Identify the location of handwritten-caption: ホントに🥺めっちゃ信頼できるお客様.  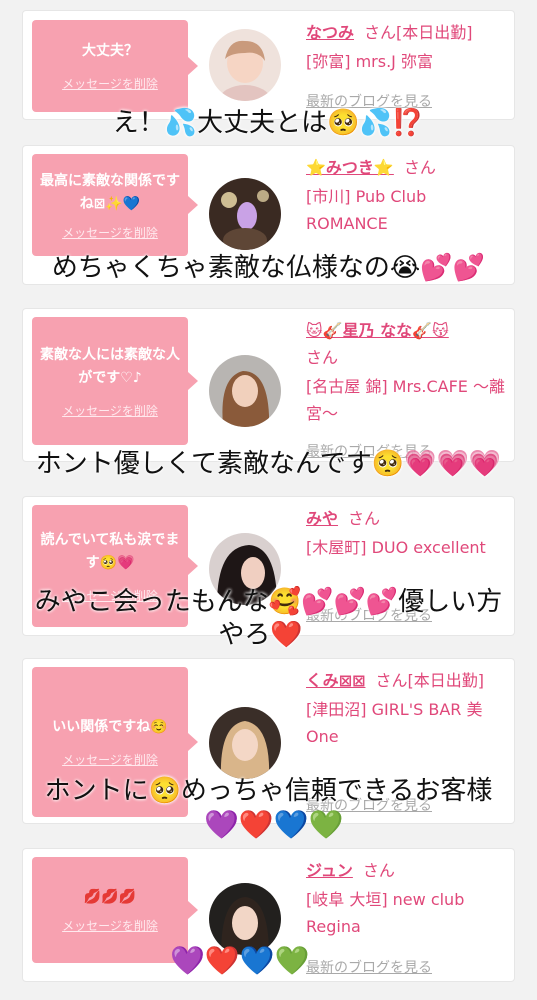
(268, 791).